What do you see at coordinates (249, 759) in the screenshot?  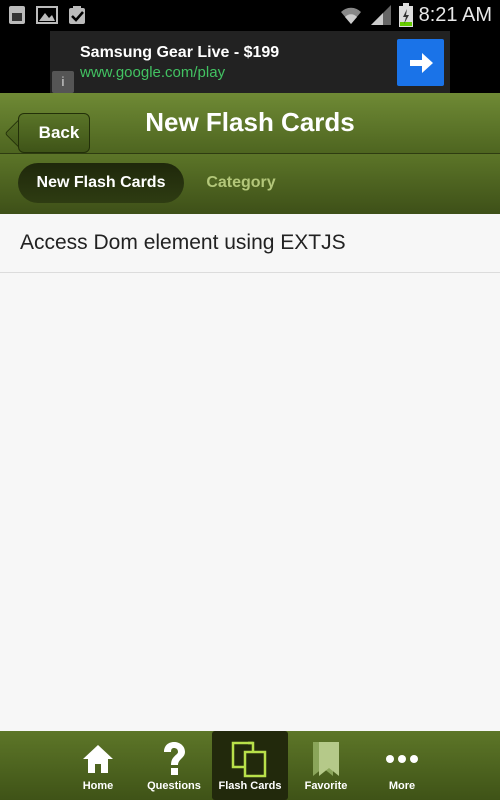 I see `flash-cards-icon` at bounding box center [249, 759].